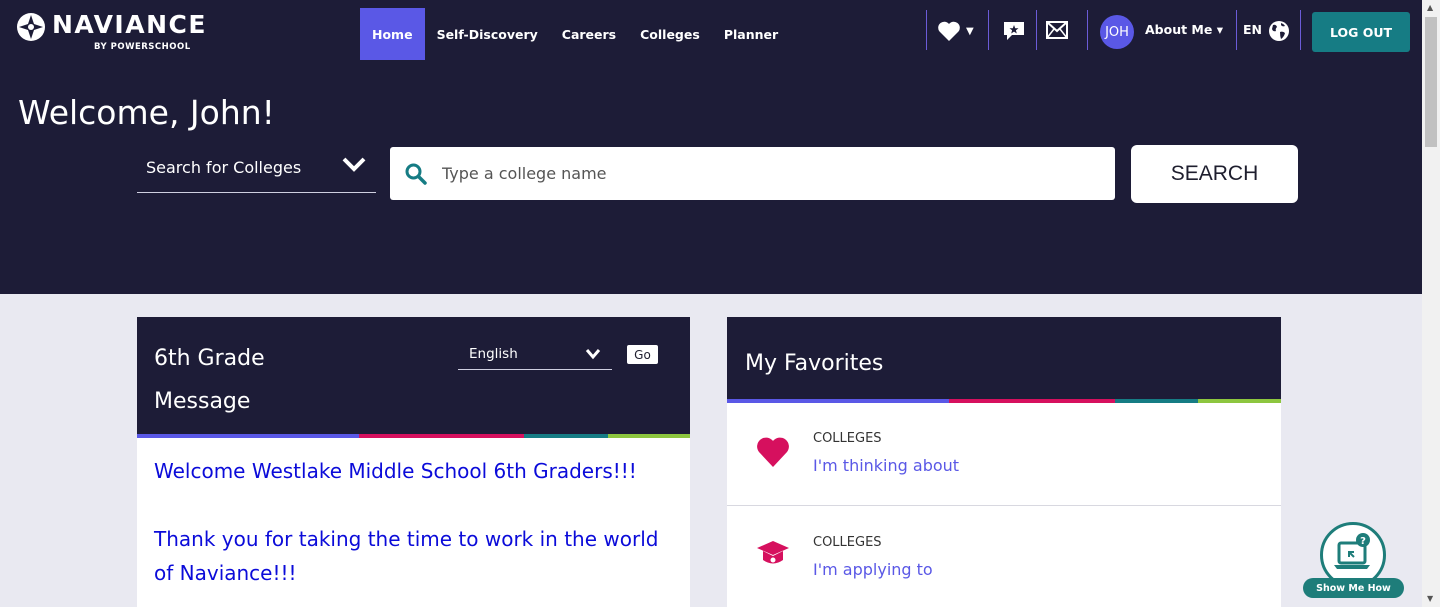  I want to click on message-card-header: 6th Grade Message English Go, so click(413, 377).